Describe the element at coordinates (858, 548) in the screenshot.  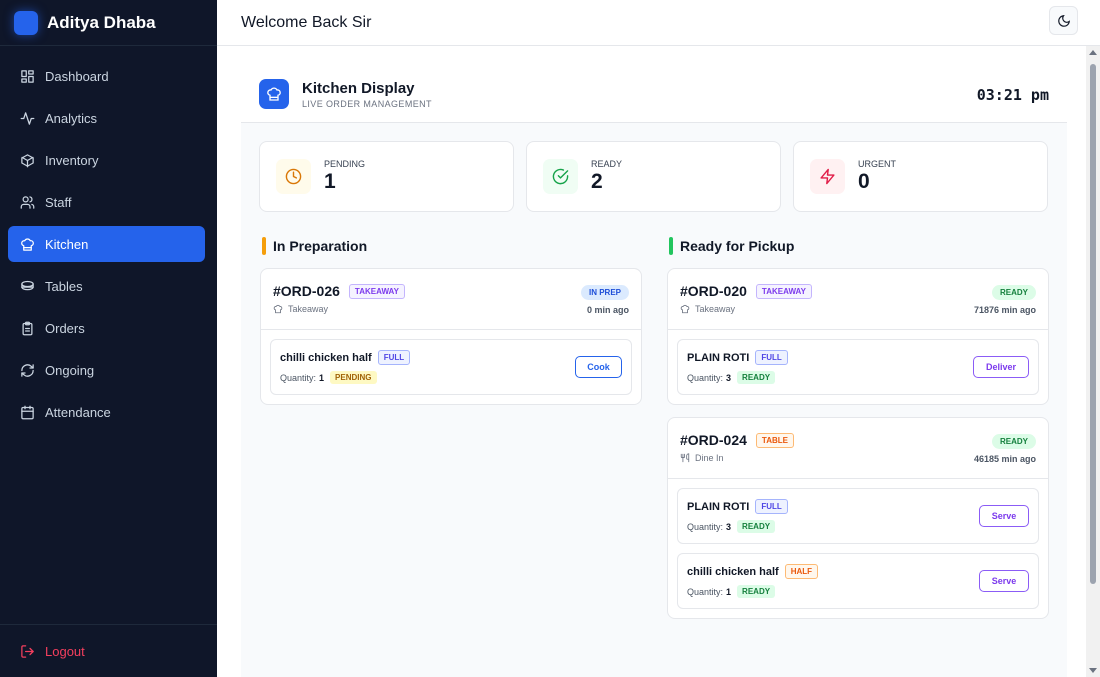
I see `order-items: PLAIN ROTI FULL Quantity: 3 READY Serve` at that location.